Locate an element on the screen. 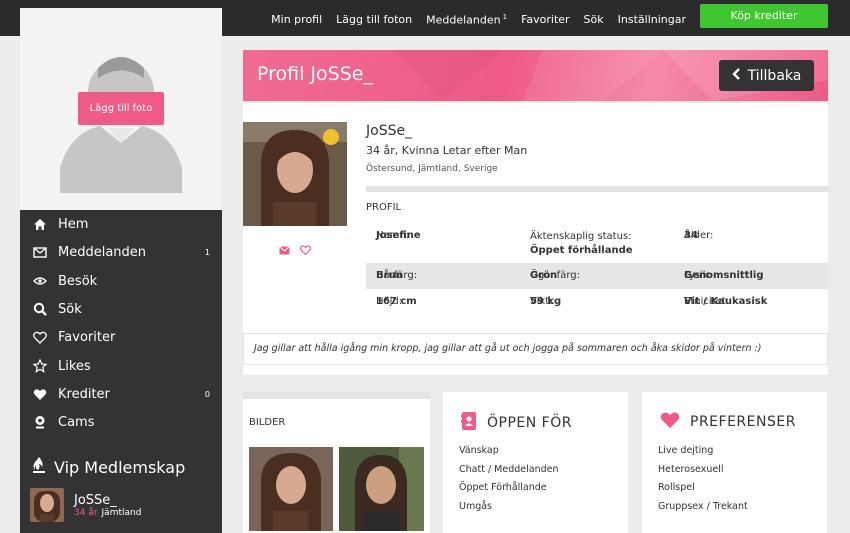 The height and width of the screenshot is (533, 850). page-title: Profil JoSSe_ is located at coordinates (315, 74).